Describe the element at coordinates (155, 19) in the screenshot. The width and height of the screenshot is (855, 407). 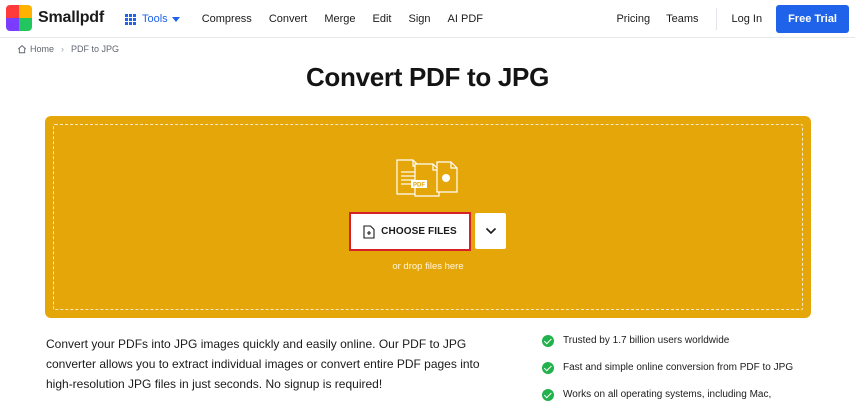
I see `nav-tools-label: Tools` at that location.